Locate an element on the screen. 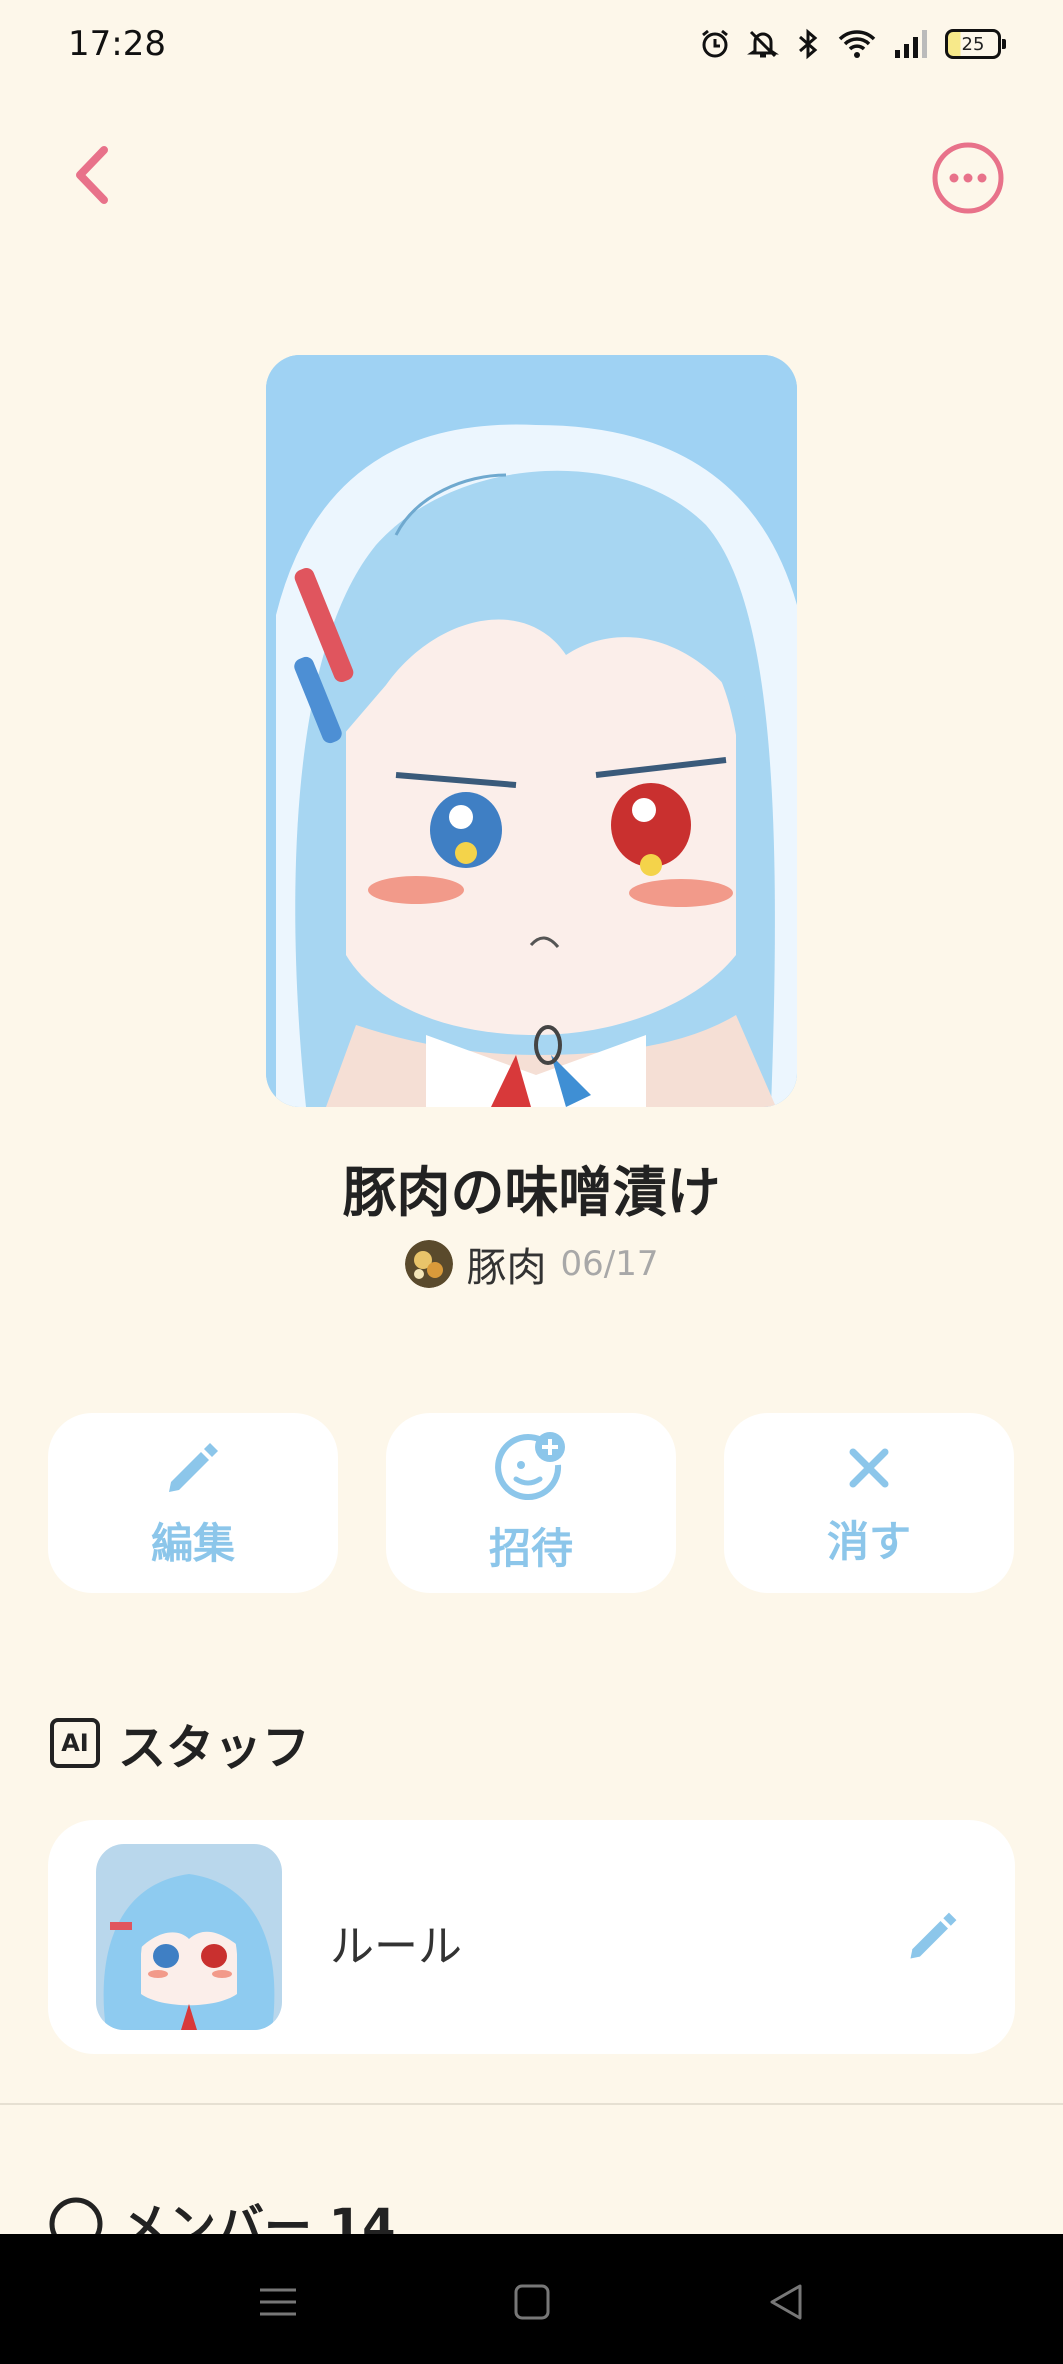 This screenshot has height=2364, width=1063. menu-icon is located at coordinates (278, 2302).